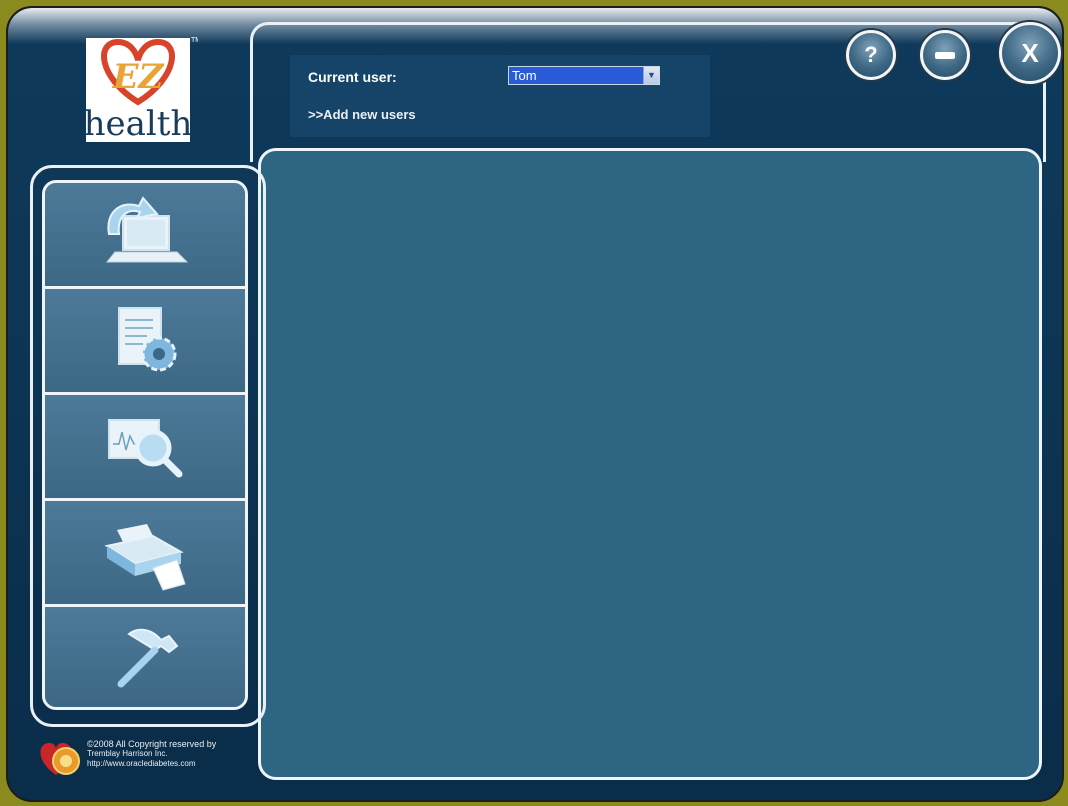  I want to click on close-icon: X, so click(1030, 52).